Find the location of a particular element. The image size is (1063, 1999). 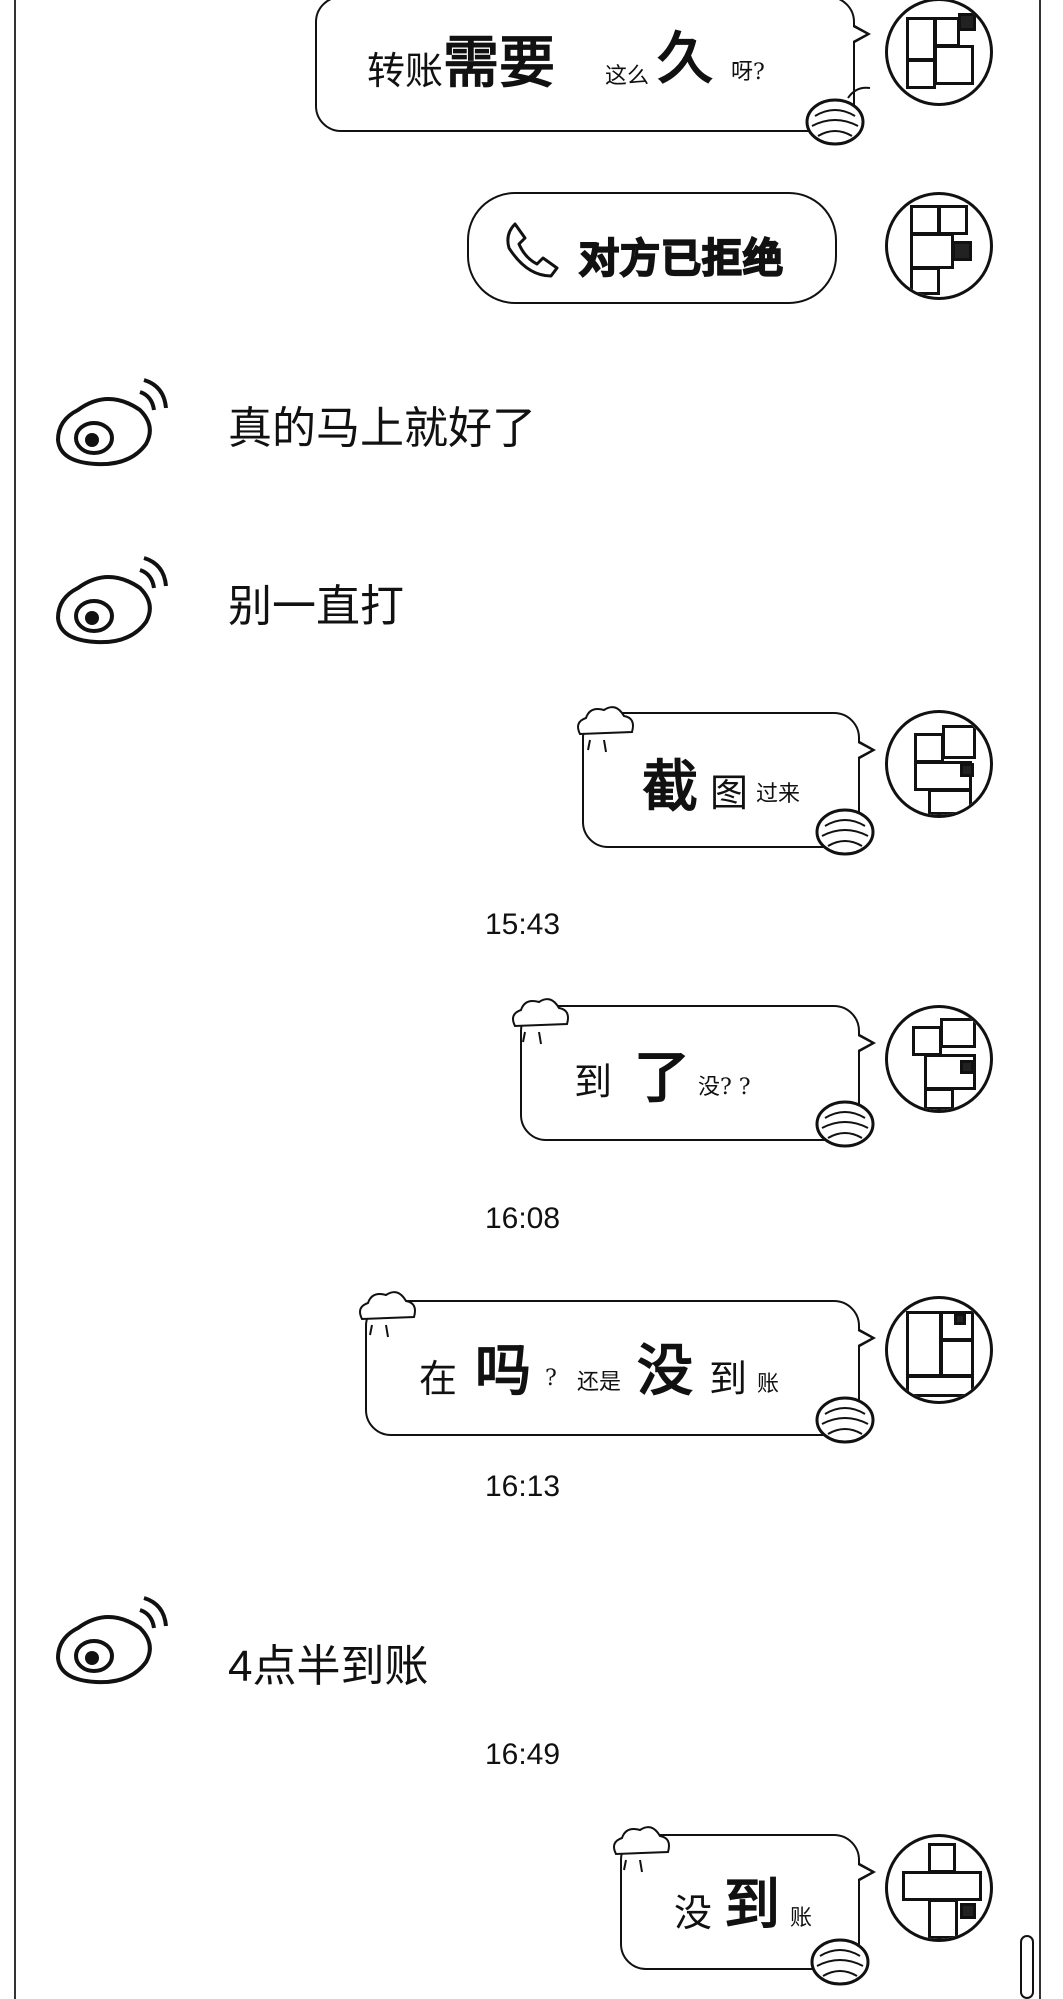

message-text: 吗 is located at coordinates (503, 1371).